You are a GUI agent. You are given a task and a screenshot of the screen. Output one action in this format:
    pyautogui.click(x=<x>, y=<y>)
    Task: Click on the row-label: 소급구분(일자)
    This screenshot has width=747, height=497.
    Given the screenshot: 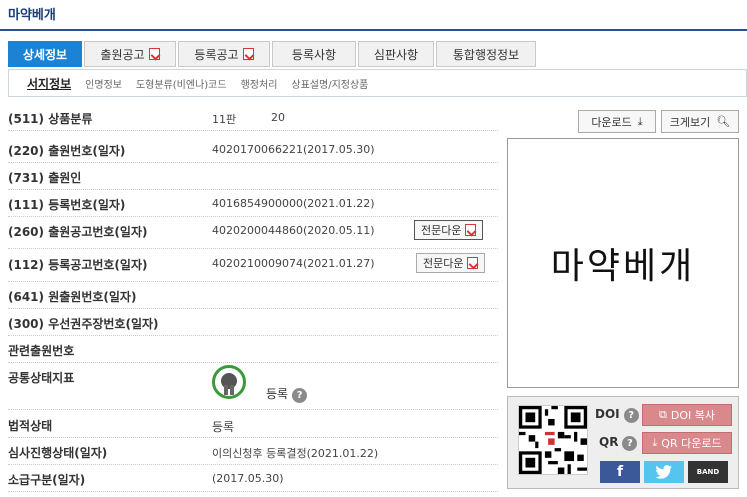 What is the action you would take?
    pyautogui.click(x=47, y=480)
    